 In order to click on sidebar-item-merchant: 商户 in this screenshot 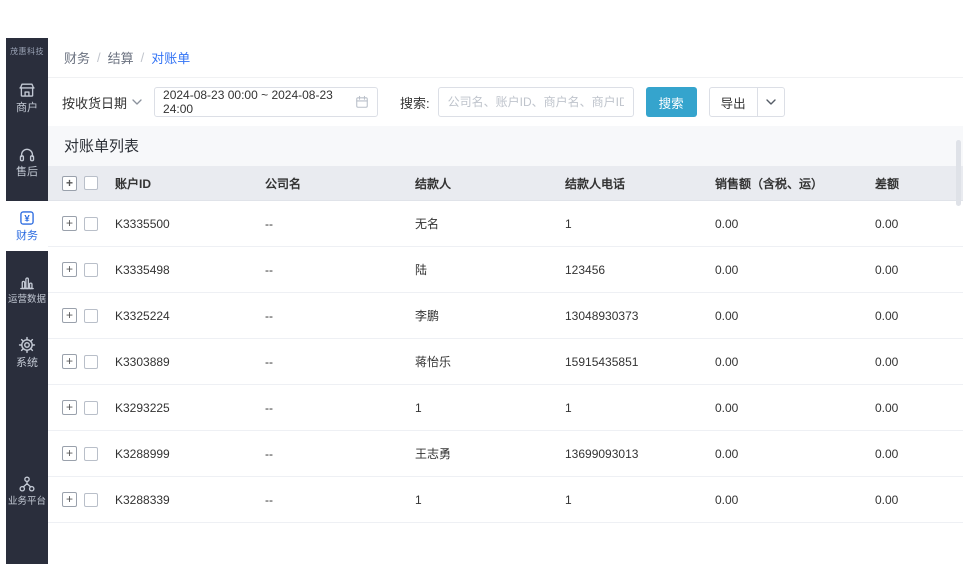, I will do `click(27, 98)`.